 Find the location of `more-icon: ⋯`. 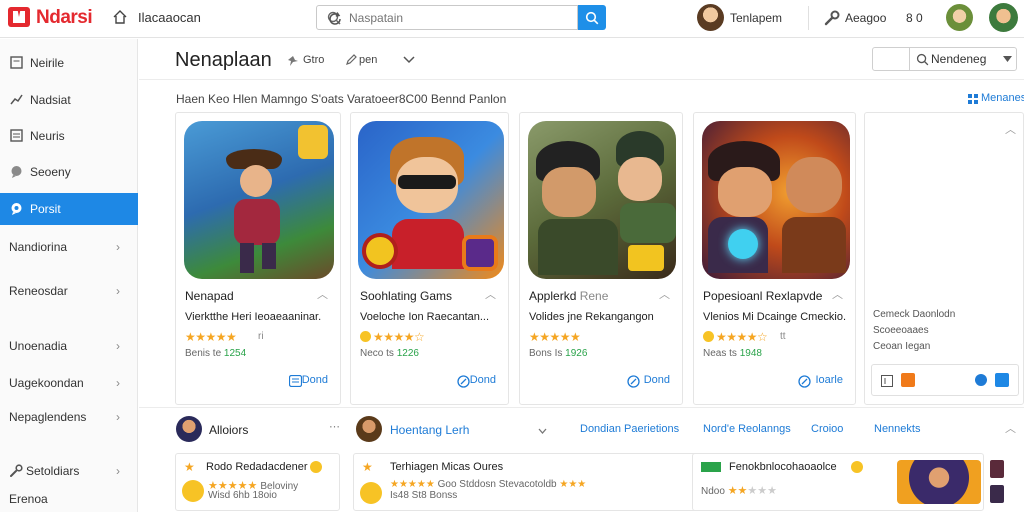

more-icon: ⋯ is located at coordinates (334, 426).